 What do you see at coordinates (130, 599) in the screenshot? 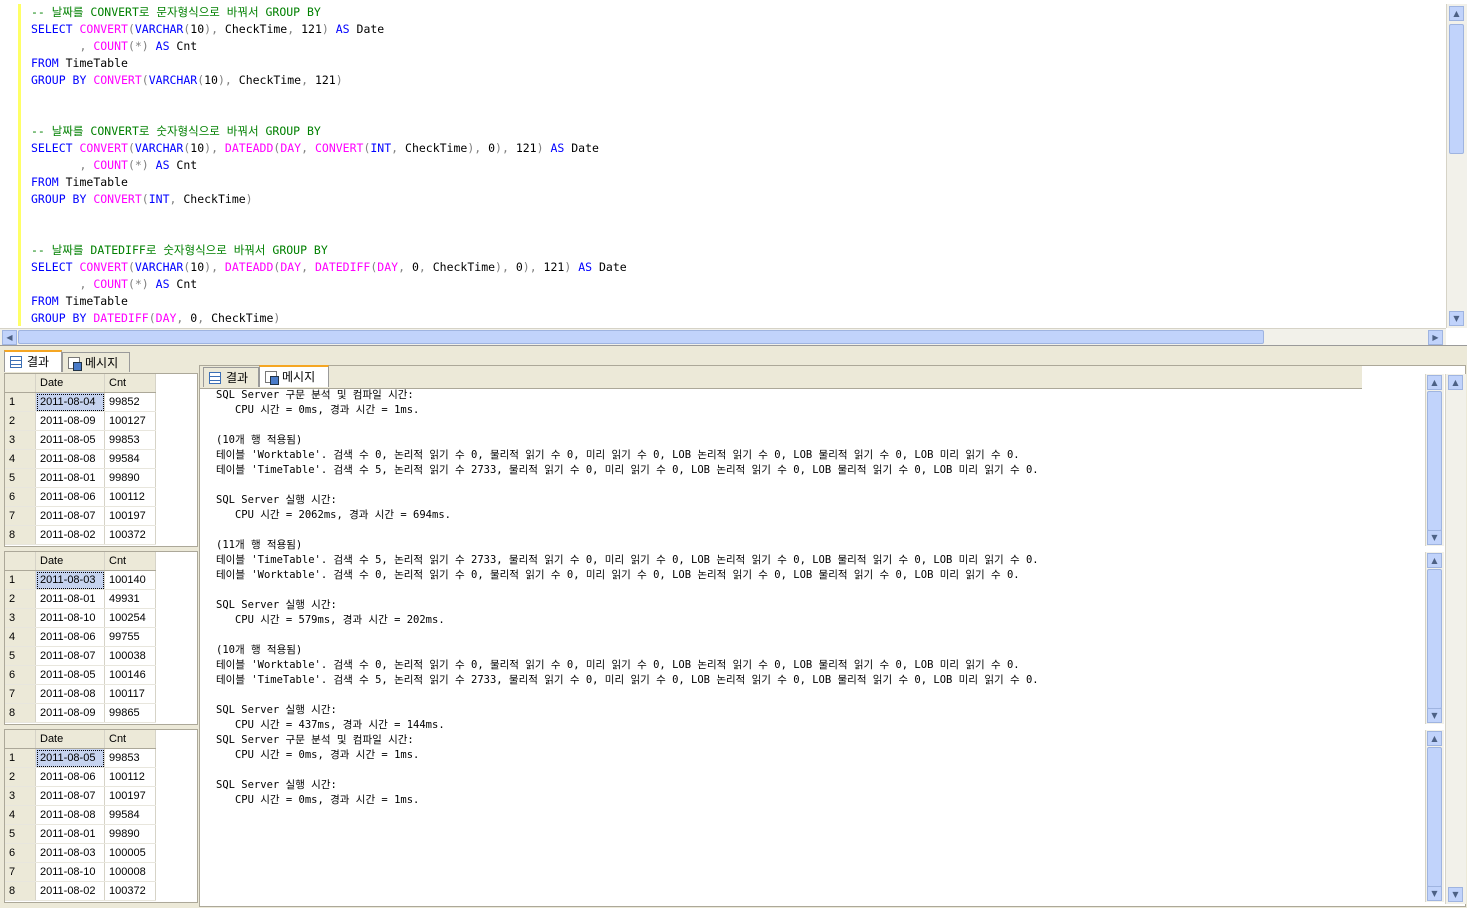
I see `cnt-cell: 49931` at bounding box center [130, 599].